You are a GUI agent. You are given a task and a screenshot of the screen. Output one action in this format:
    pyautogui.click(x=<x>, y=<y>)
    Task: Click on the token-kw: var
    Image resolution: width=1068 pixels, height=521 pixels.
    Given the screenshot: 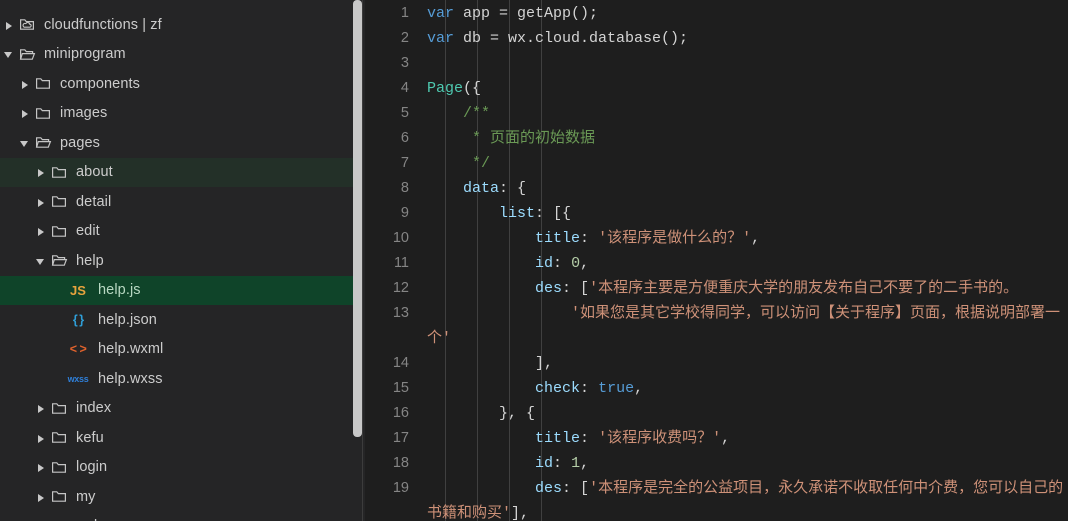 What is the action you would take?
    pyautogui.click(x=441, y=38)
    